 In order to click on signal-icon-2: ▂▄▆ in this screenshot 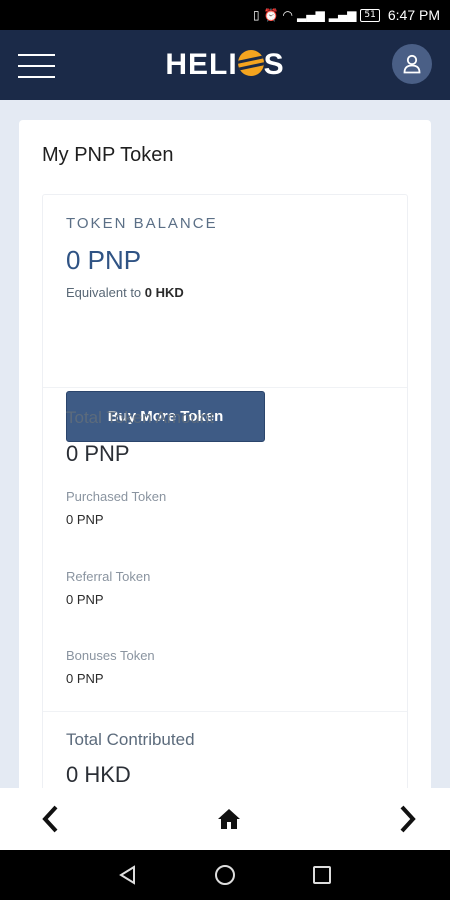, I will do `click(342, 15)`.